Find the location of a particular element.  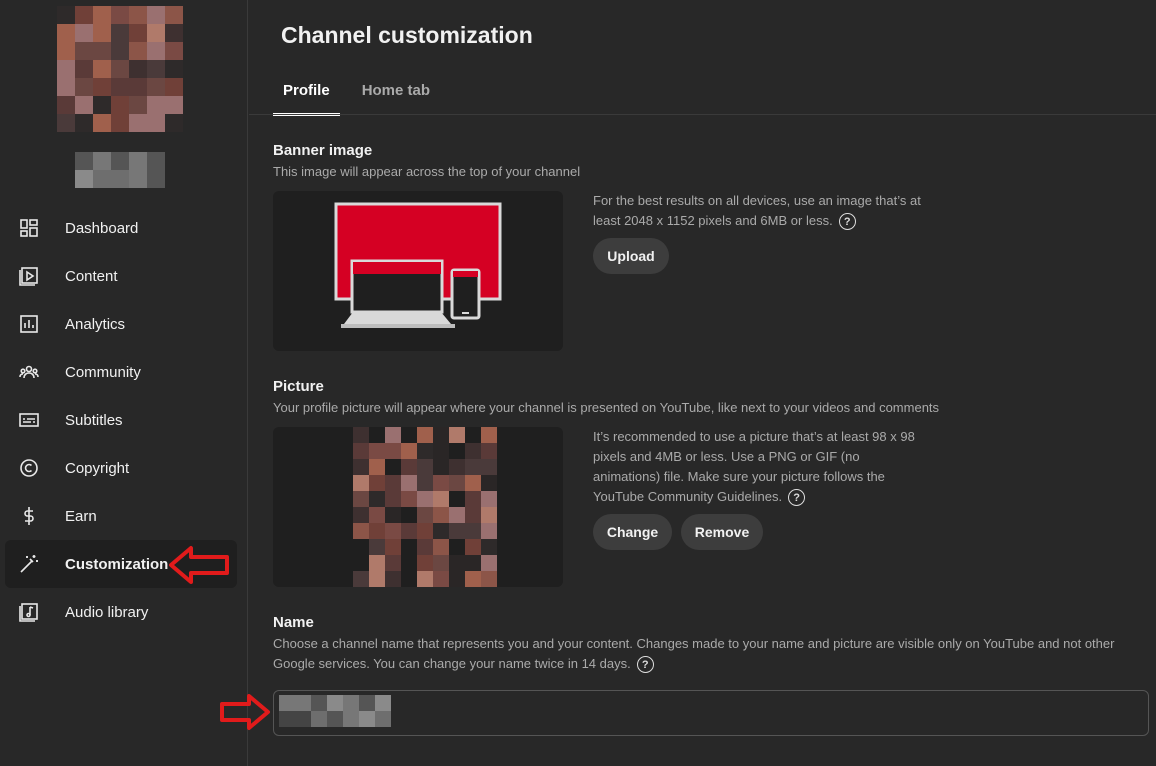

remove-button: Remove is located at coordinates (722, 532).